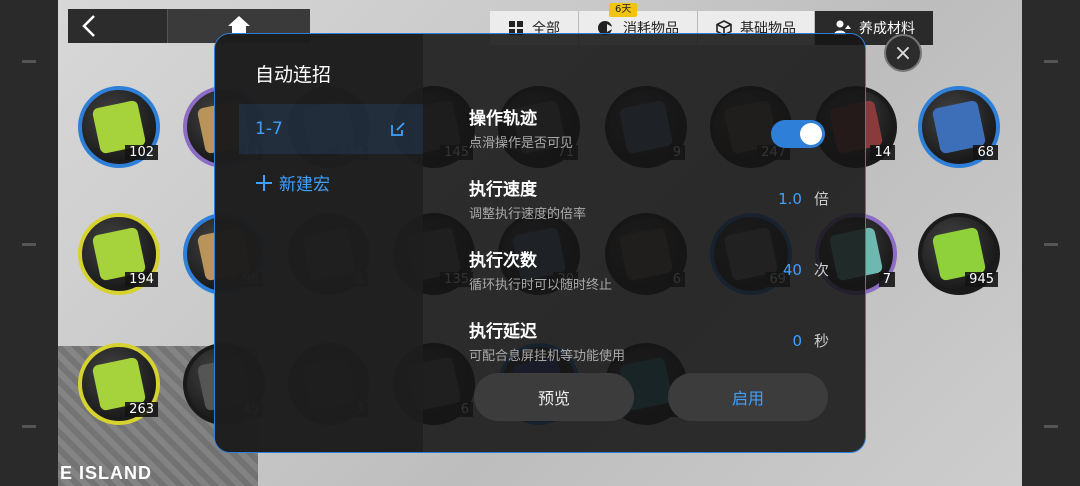 Image resolution: width=1080 pixels, height=486 pixels. I want to click on close-icon: ×, so click(903, 53).